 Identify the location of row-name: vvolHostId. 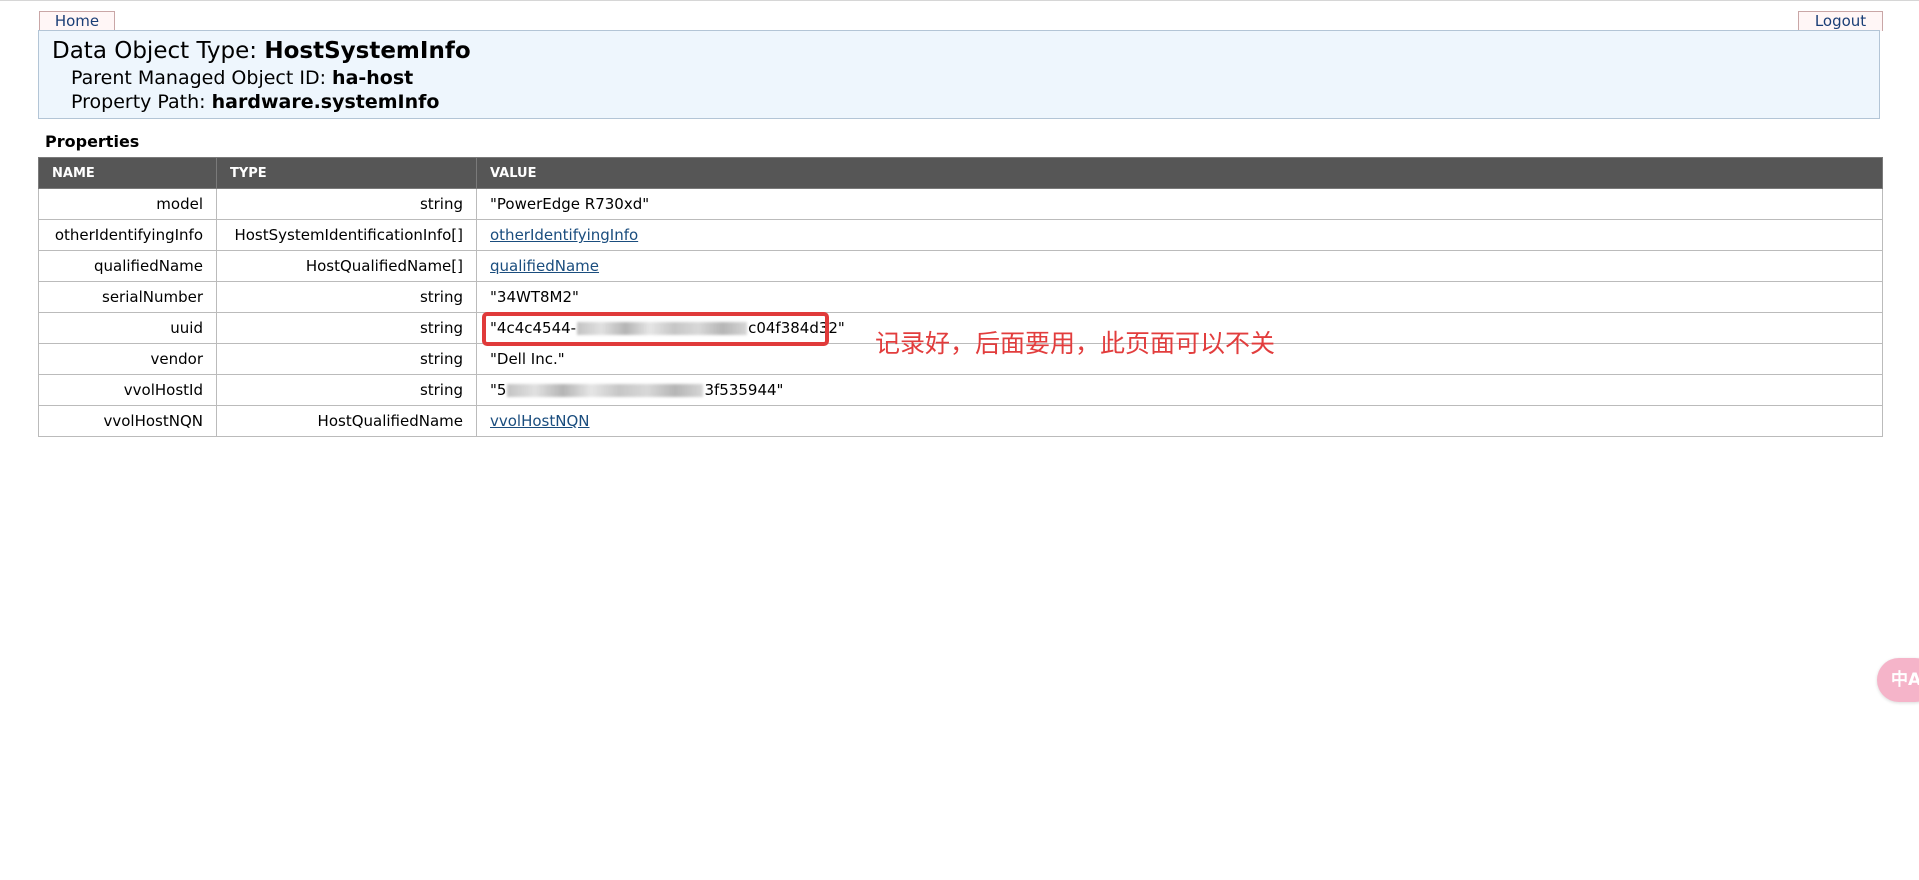
(127, 390).